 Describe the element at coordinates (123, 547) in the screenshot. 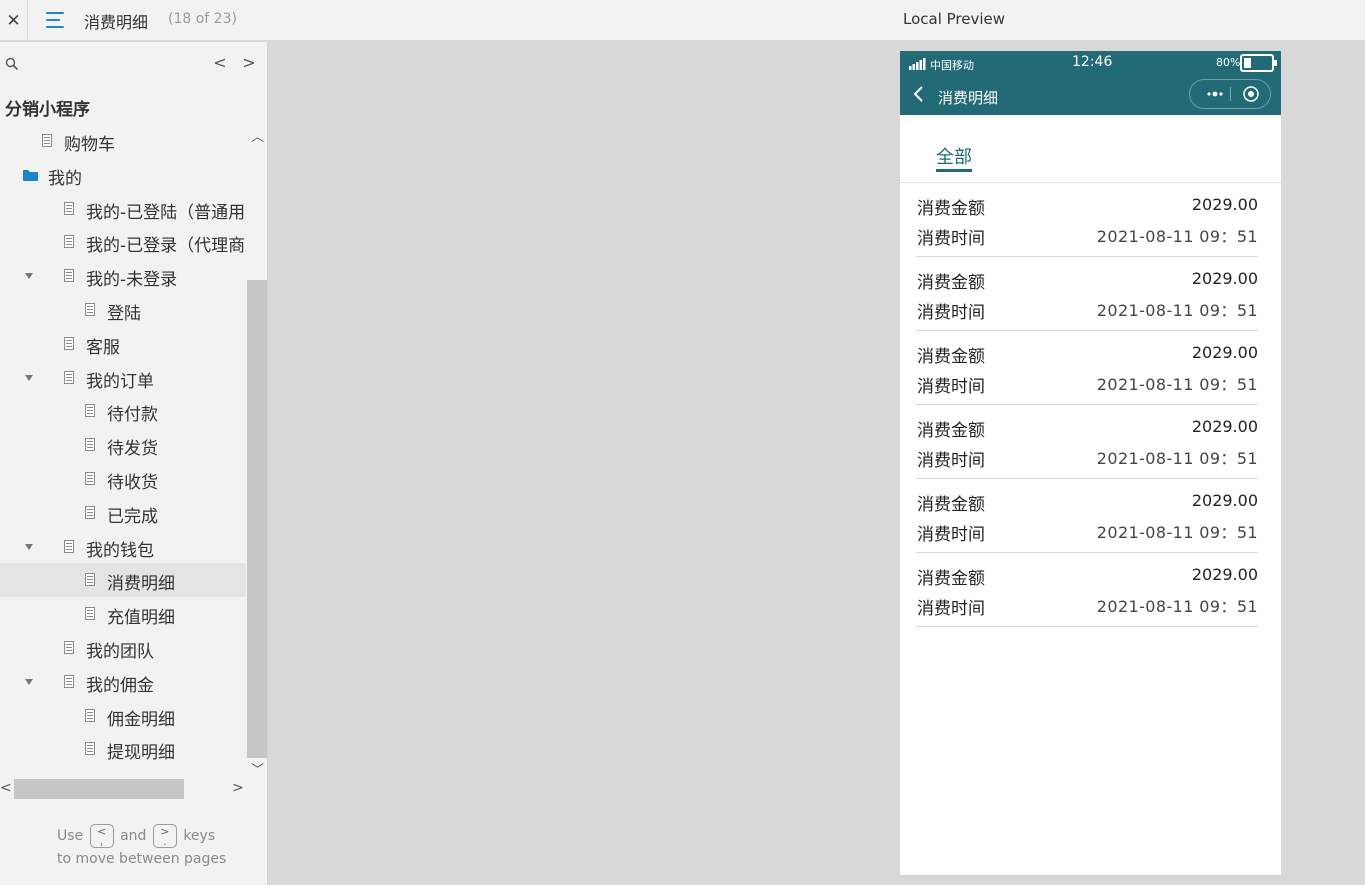

I see `tree-item: 我的钱包` at that location.